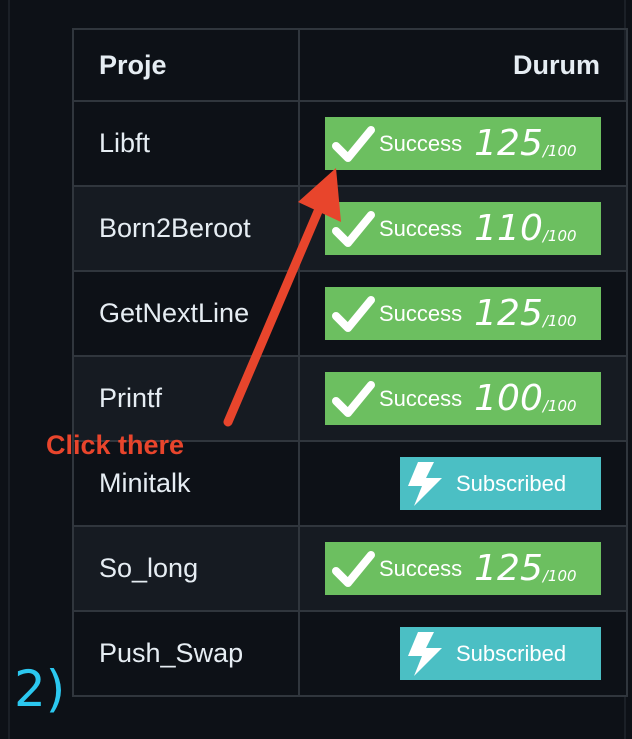 This screenshot has width=632, height=739. I want to click on table-row-born2beroot: Born2Beroot Success 110 /100, so click(350, 228).